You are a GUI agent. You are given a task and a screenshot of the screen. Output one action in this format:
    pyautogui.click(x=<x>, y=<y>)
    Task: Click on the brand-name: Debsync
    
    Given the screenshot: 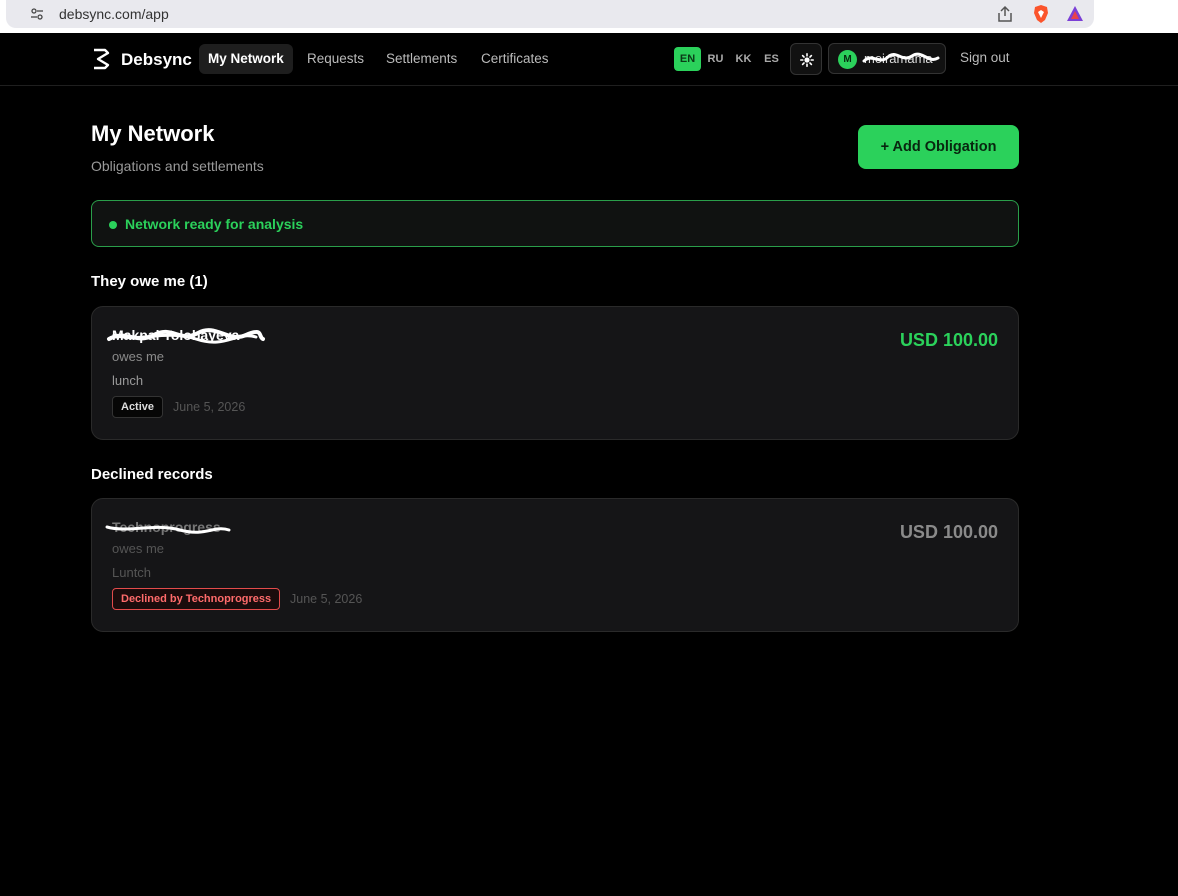 What is the action you would take?
    pyautogui.click(x=156, y=60)
    